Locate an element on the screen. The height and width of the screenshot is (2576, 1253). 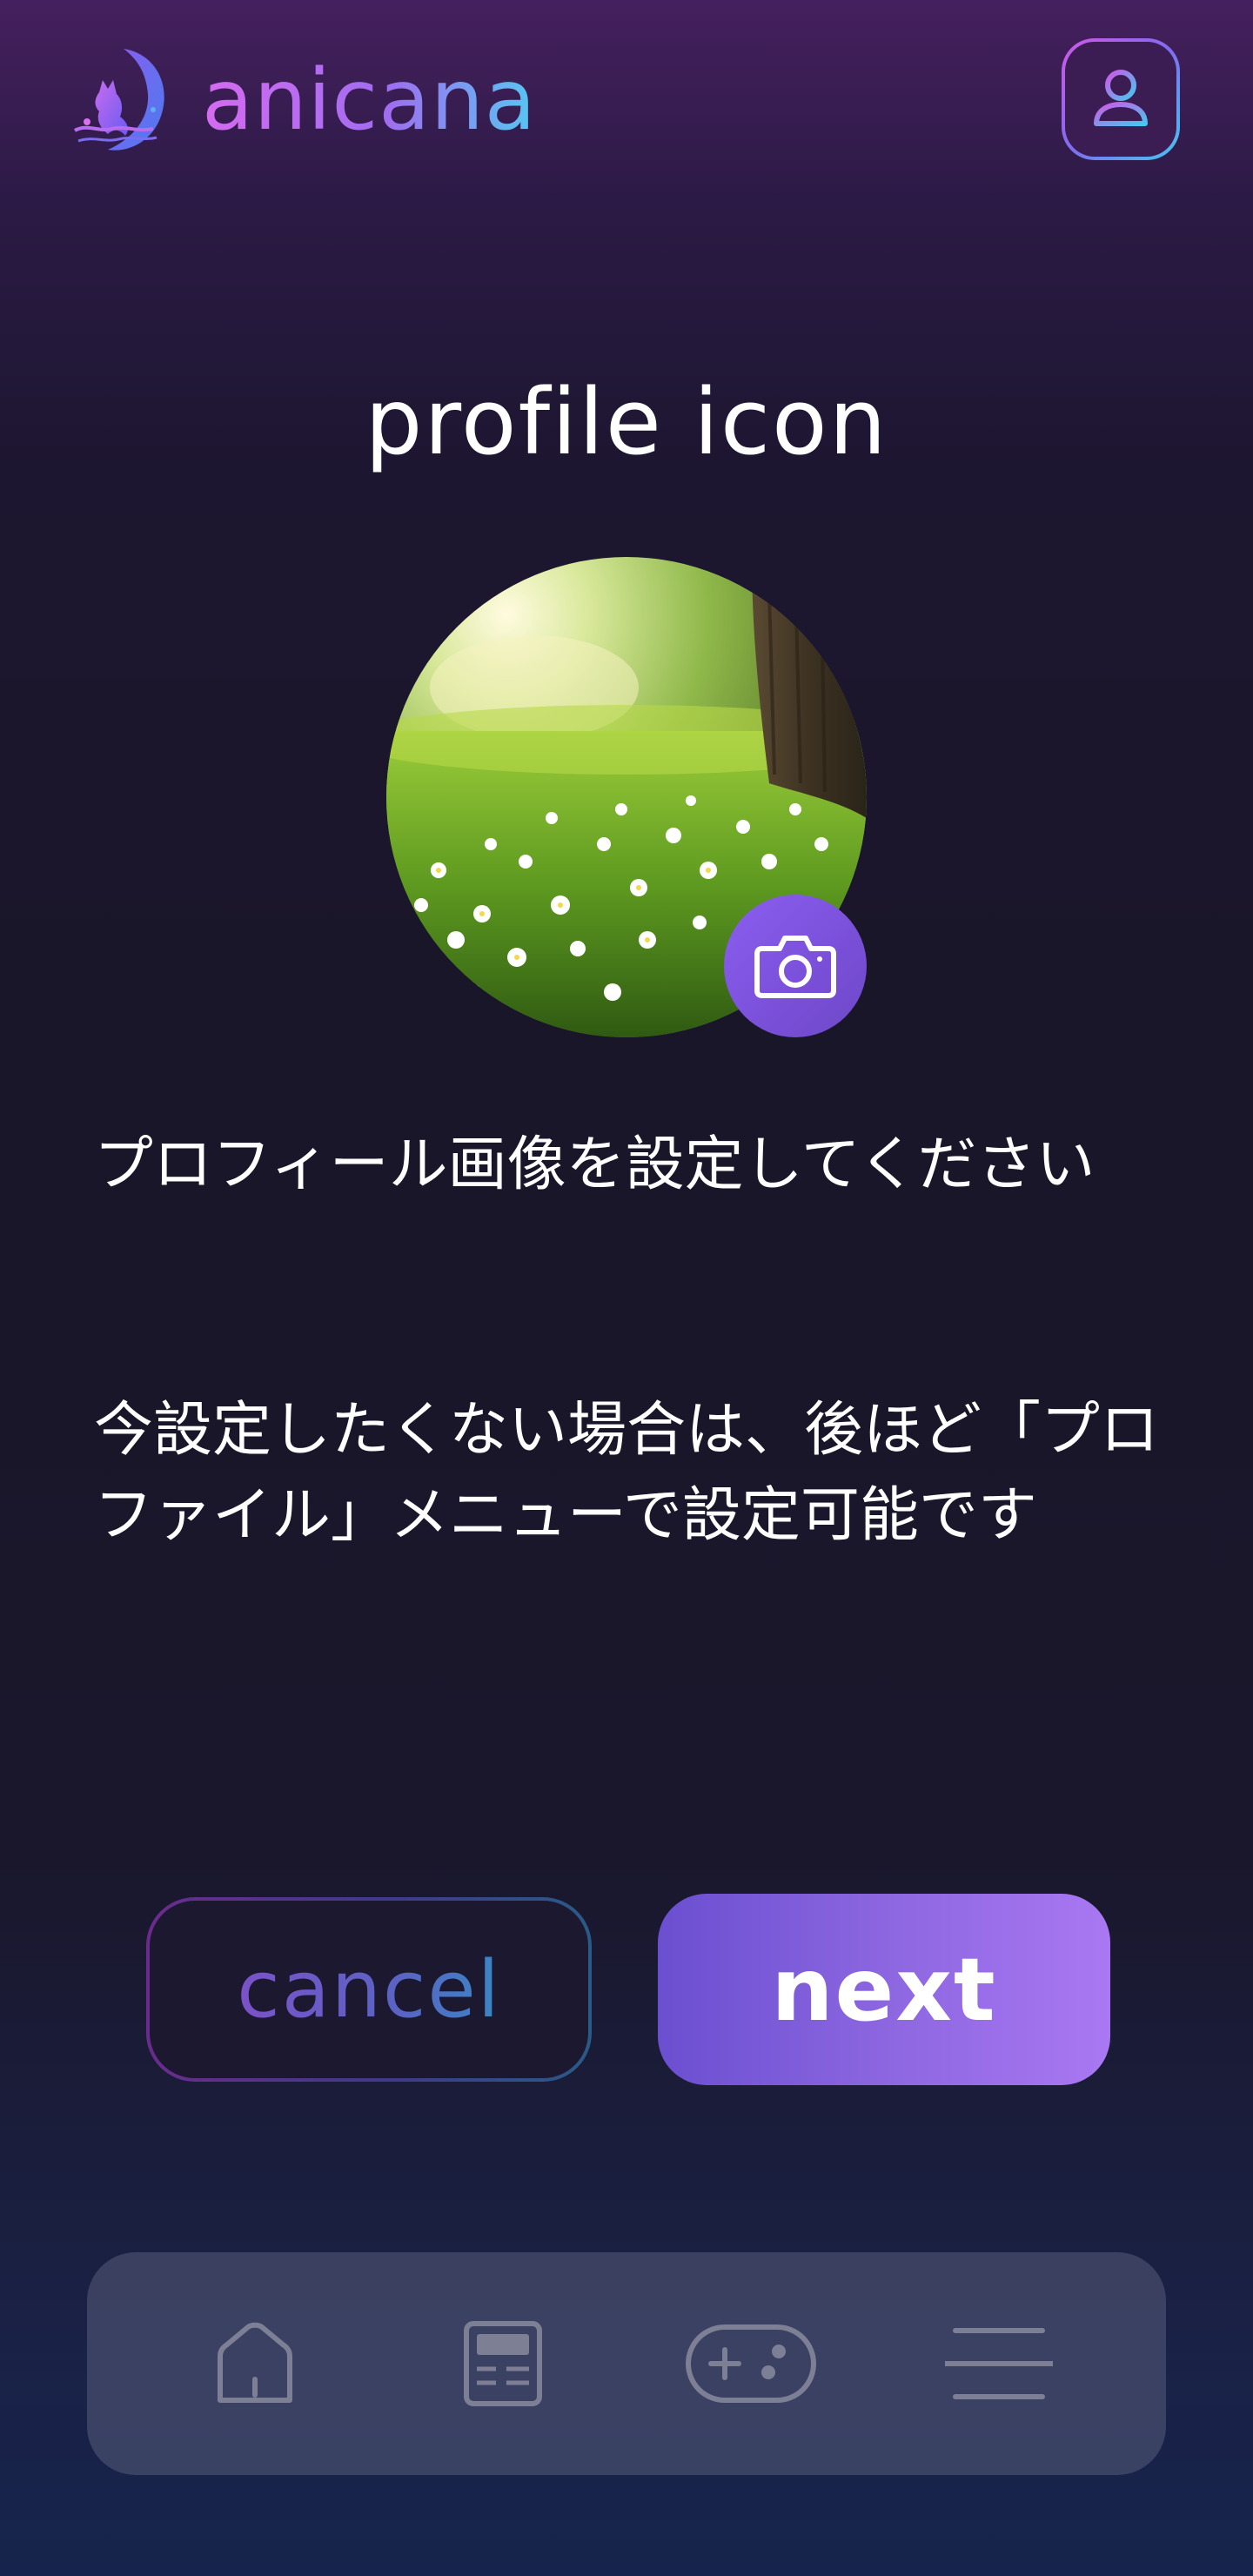
nav-news is located at coordinates (503, 2363).